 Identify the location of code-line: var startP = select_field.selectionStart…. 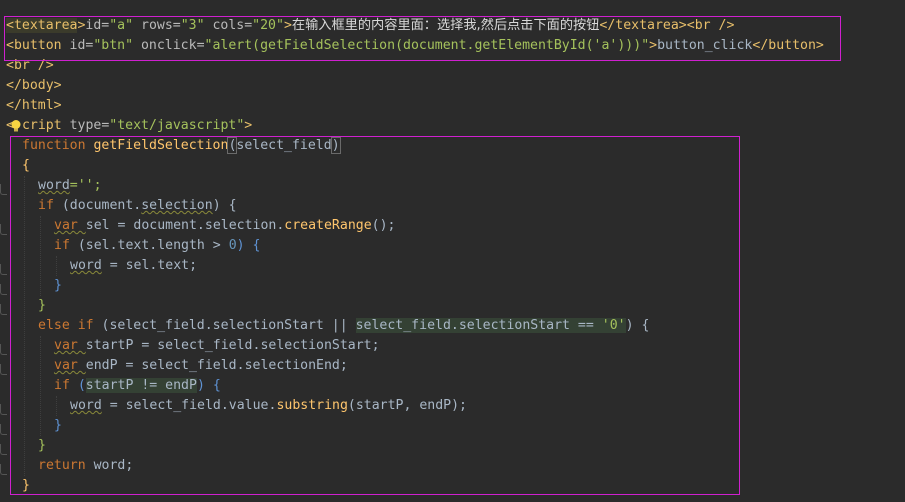
(217, 346).